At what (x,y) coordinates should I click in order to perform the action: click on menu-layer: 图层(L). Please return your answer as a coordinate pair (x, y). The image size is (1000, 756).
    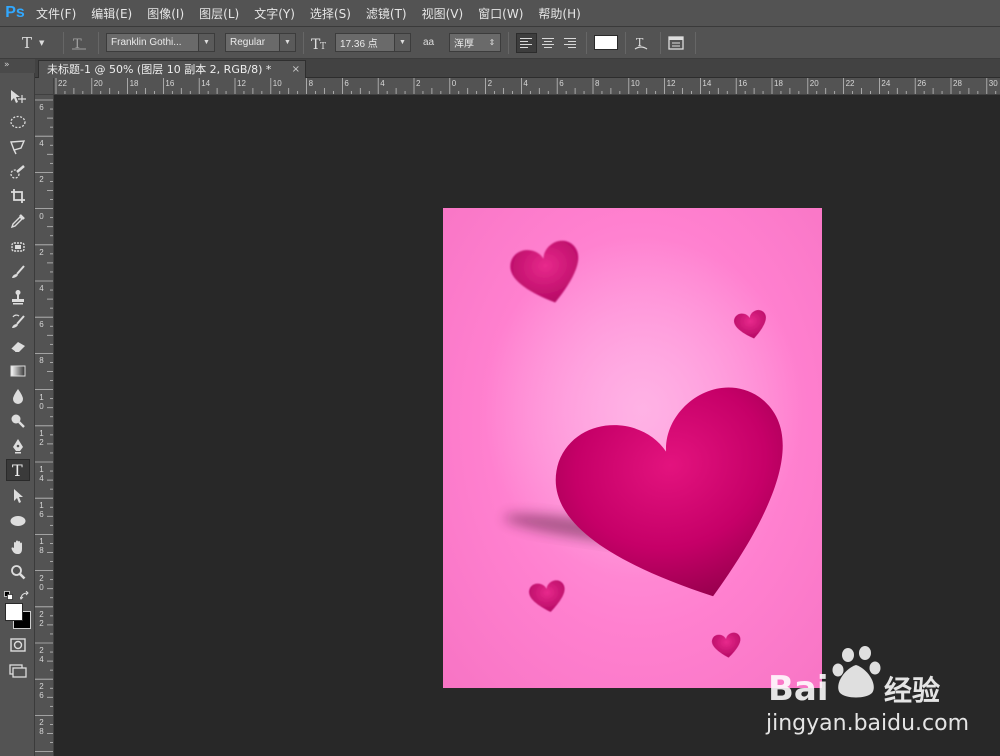
    Looking at the image, I should click on (219, 13).